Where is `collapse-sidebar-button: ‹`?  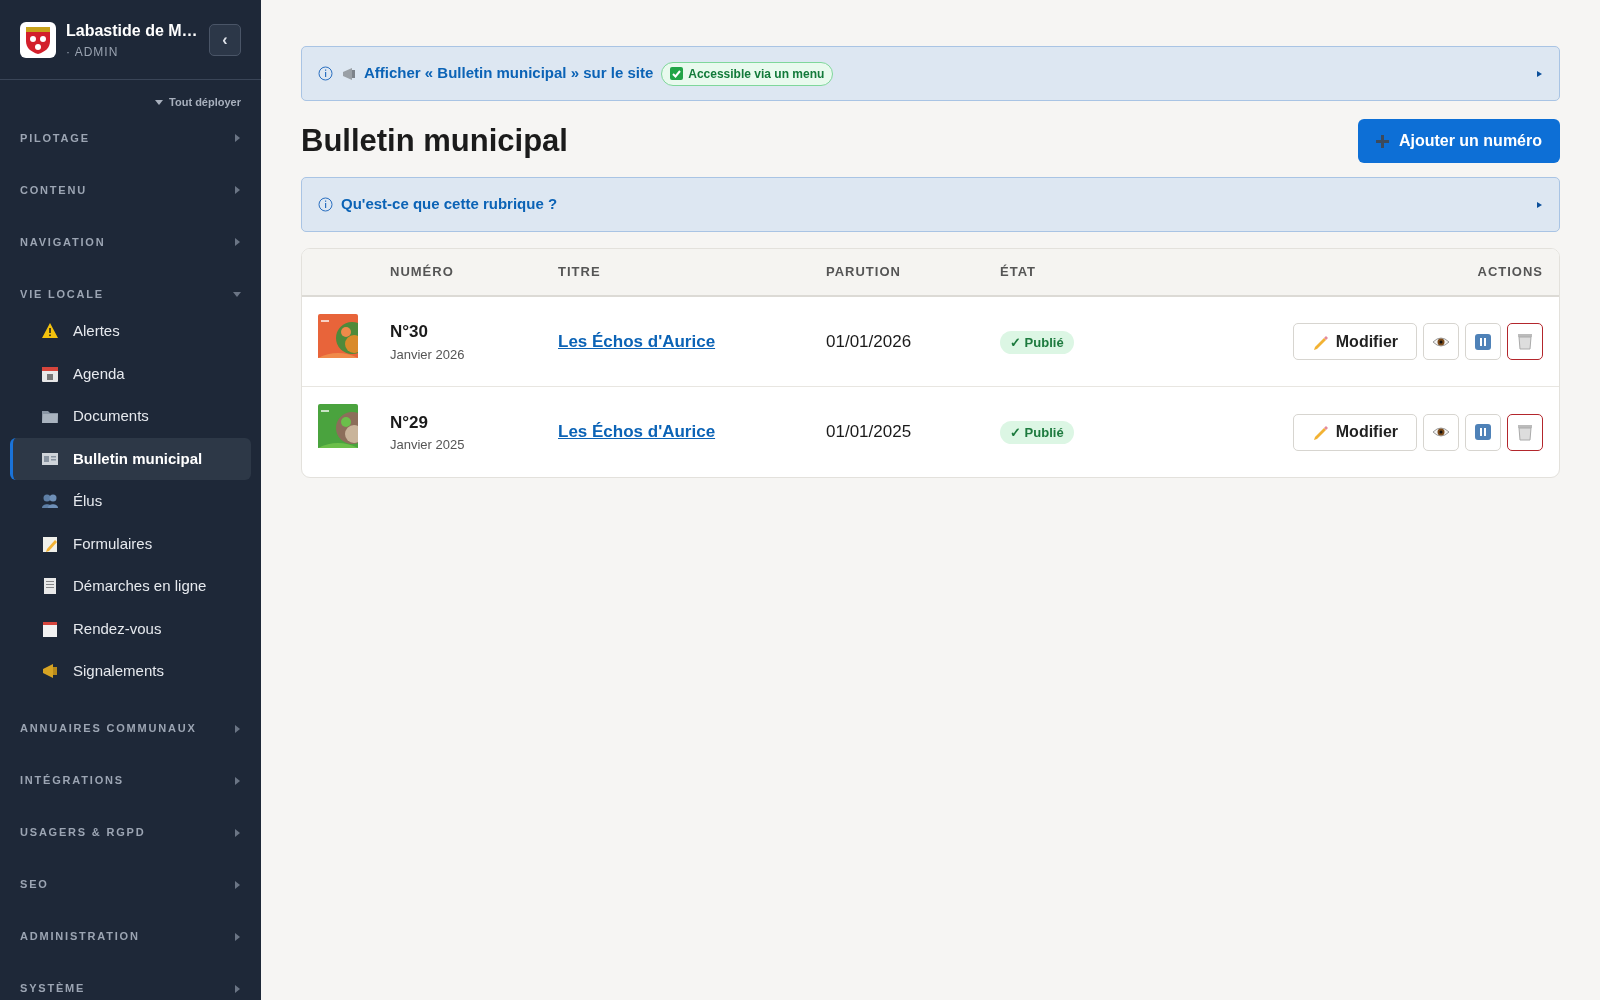
collapse-sidebar-button: ‹ is located at coordinates (225, 39).